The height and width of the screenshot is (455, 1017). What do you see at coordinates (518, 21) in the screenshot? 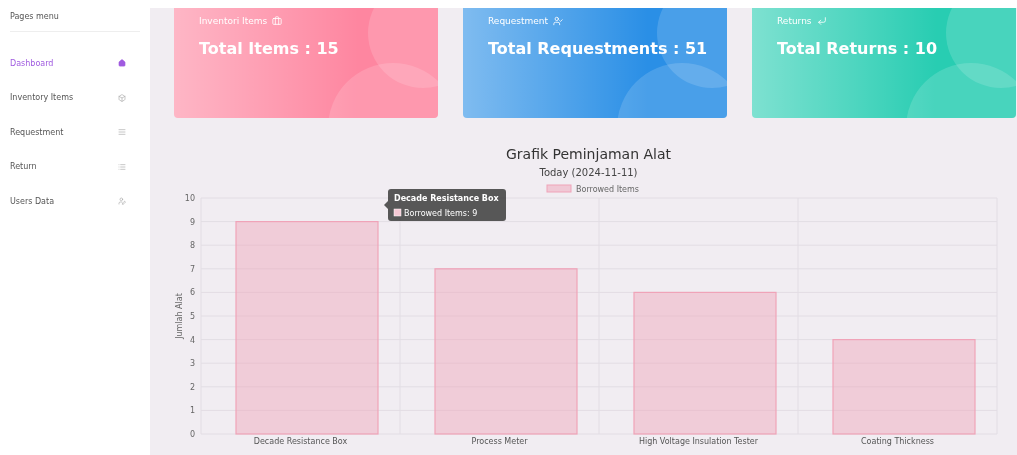
I see `card-label: Requestment` at bounding box center [518, 21].